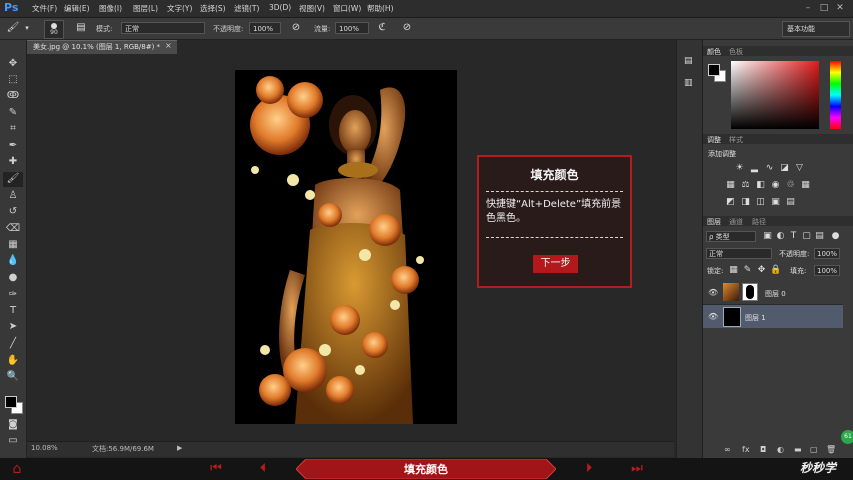 The height and width of the screenshot is (480, 853). What do you see at coordinates (746, 449) in the screenshot?
I see `layer-style-icon: fx` at bounding box center [746, 449].